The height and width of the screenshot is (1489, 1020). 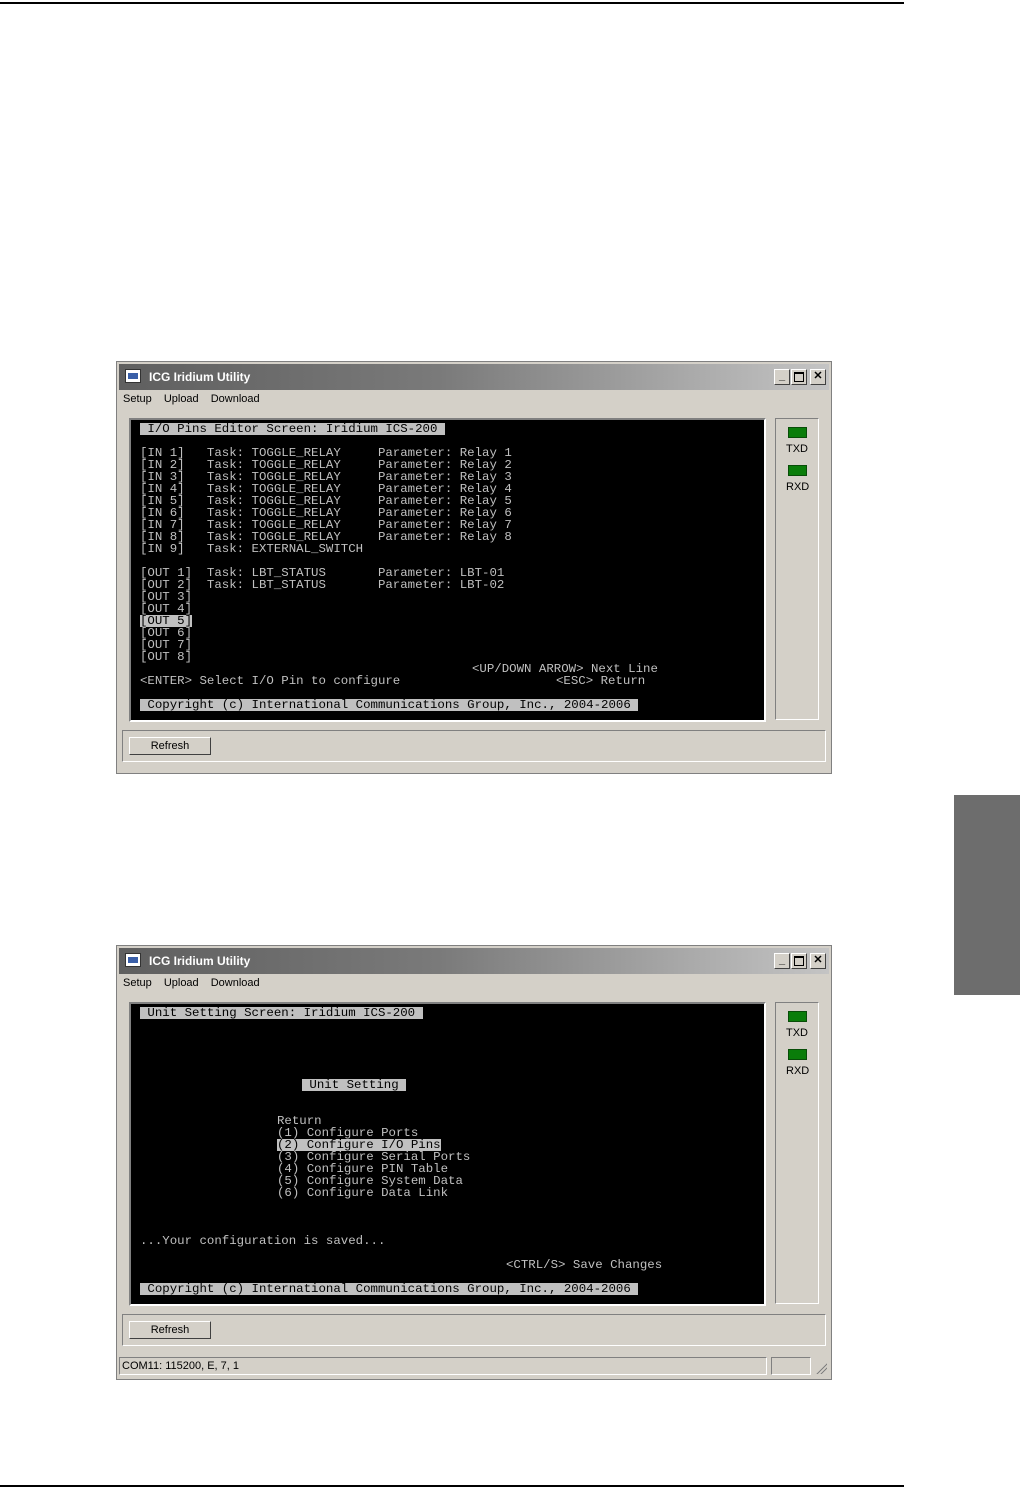 What do you see at coordinates (821, 1368) in the screenshot?
I see `resize-grip-icon` at bounding box center [821, 1368].